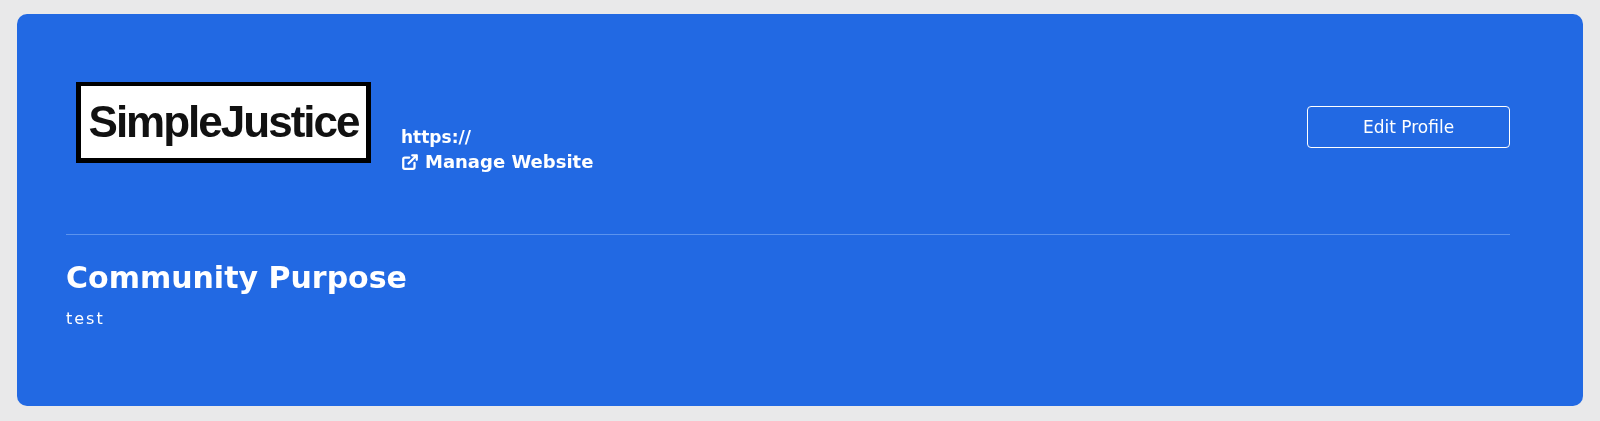 This screenshot has width=1600, height=421. What do you see at coordinates (223, 122) in the screenshot?
I see `logo: SimpleJustice` at bounding box center [223, 122].